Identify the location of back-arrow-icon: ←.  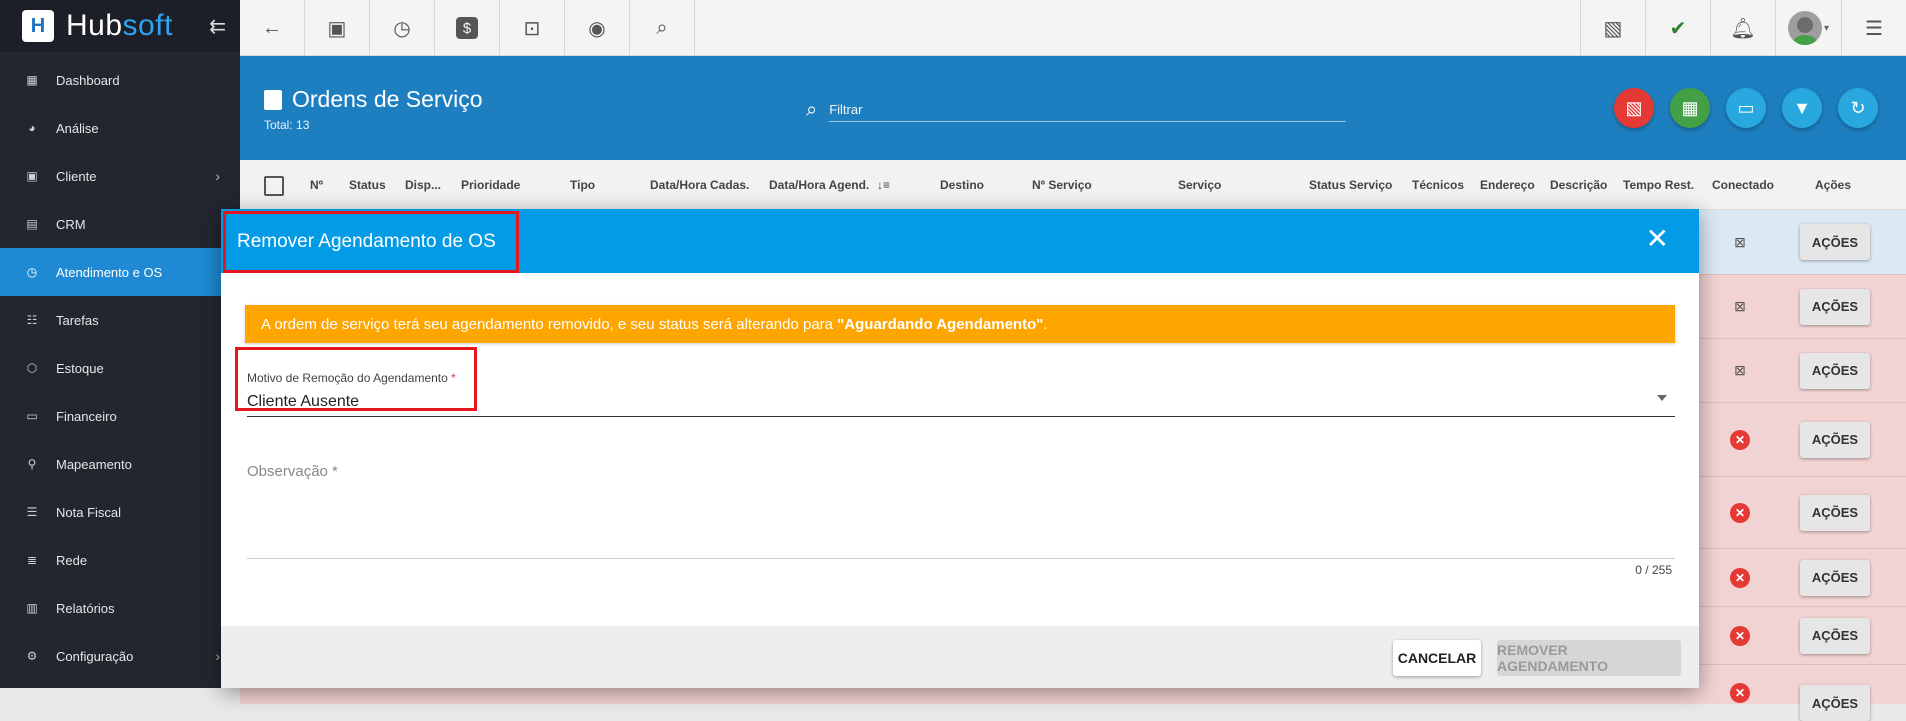
(272, 28).